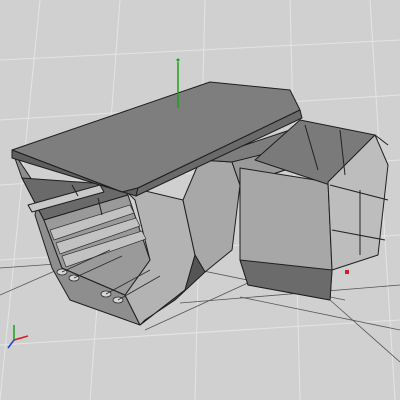  Describe the element at coordinates (347, 272) in the screenshot. I see `pivot-marker-icon` at that location.